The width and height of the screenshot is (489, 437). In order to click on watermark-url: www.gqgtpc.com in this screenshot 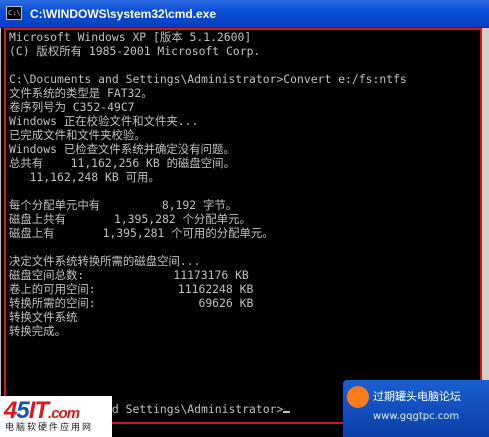, I will do `click(416, 416)`.